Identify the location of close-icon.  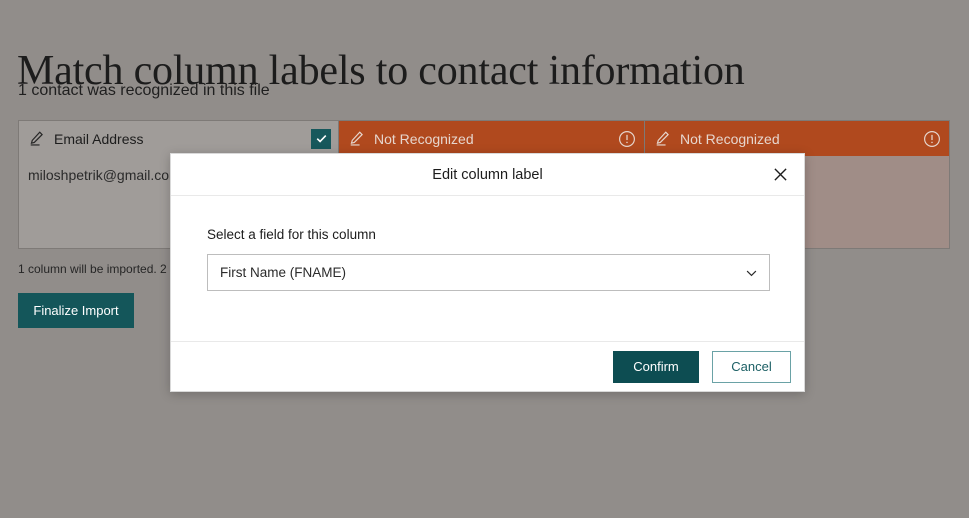
(780, 174).